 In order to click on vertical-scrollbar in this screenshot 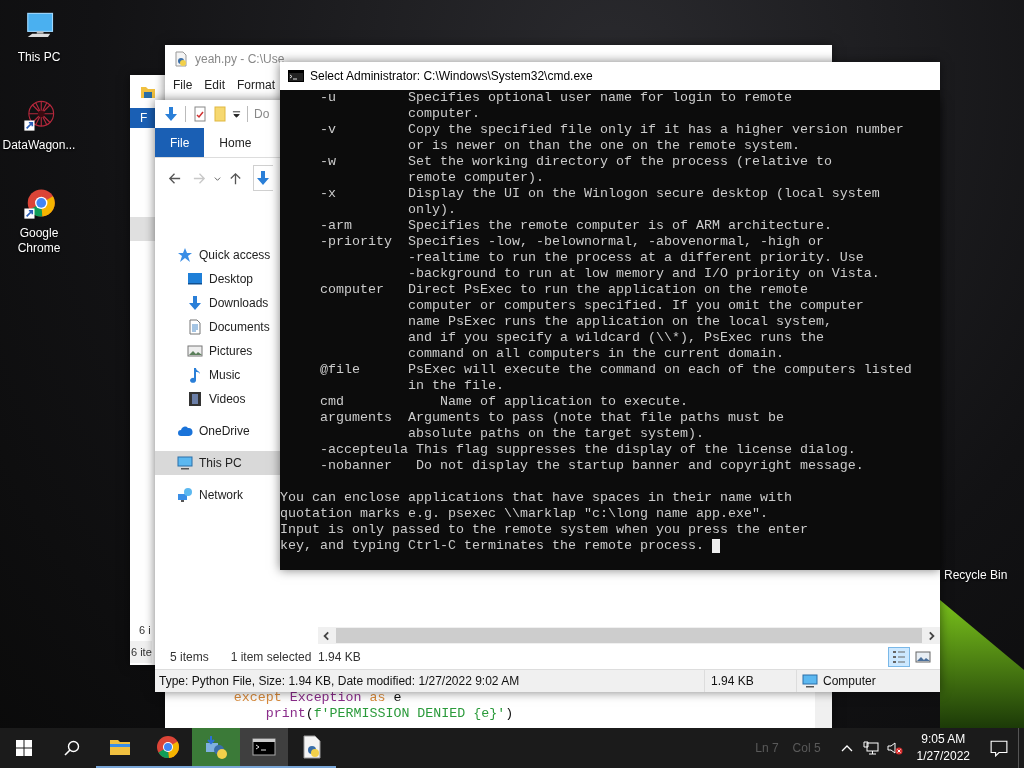, I will do `click(823, 710)`.